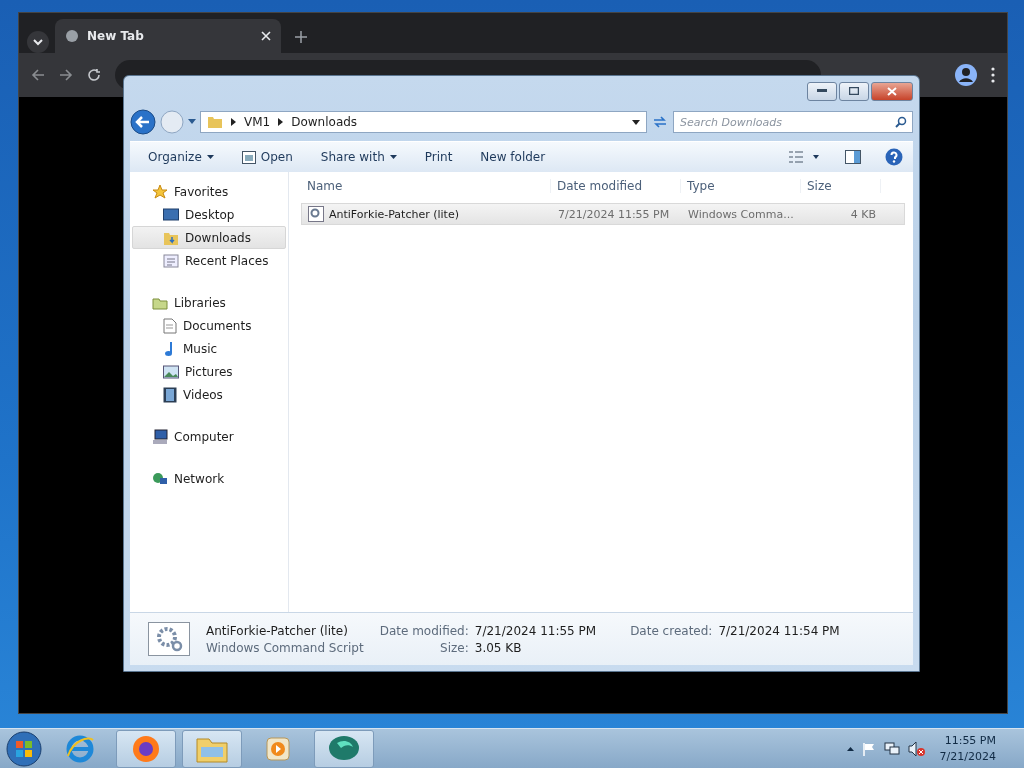 The image size is (1024, 768). I want to click on detail-label: Date modified:, so click(424, 630).